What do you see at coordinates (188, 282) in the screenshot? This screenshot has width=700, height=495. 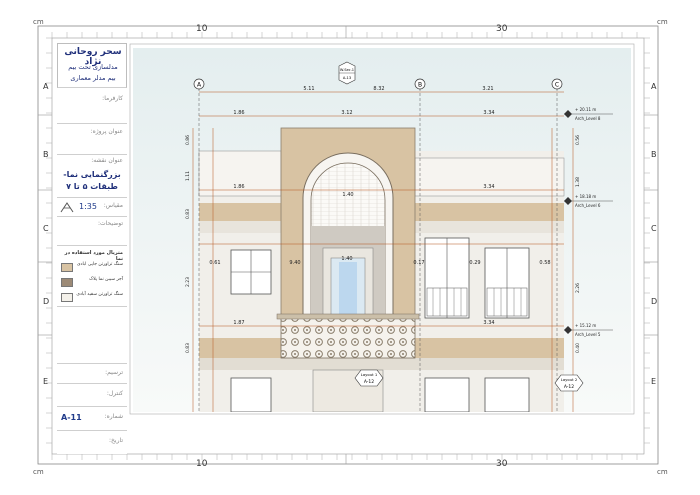 I see `vdim-left-4: 2.23` at bounding box center [188, 282].